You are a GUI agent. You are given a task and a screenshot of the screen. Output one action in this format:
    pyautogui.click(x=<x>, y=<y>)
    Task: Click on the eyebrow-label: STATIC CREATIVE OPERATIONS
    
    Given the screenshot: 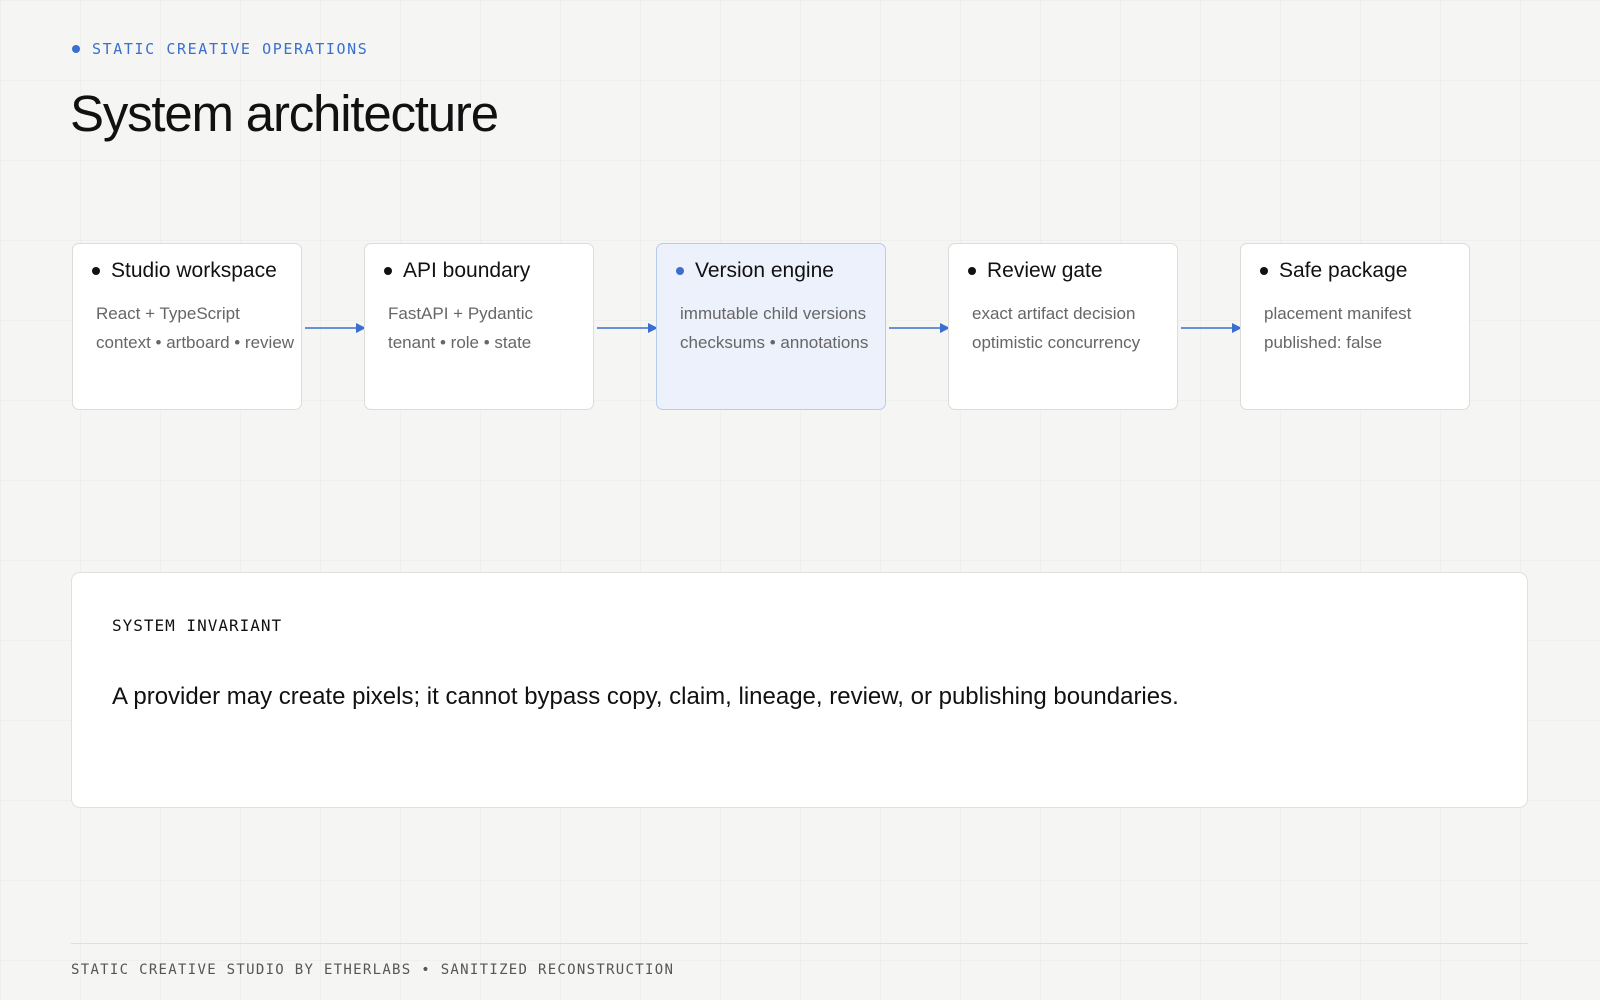 What is the action you would take?
    pyautogui.click(x=230, y=49)
    